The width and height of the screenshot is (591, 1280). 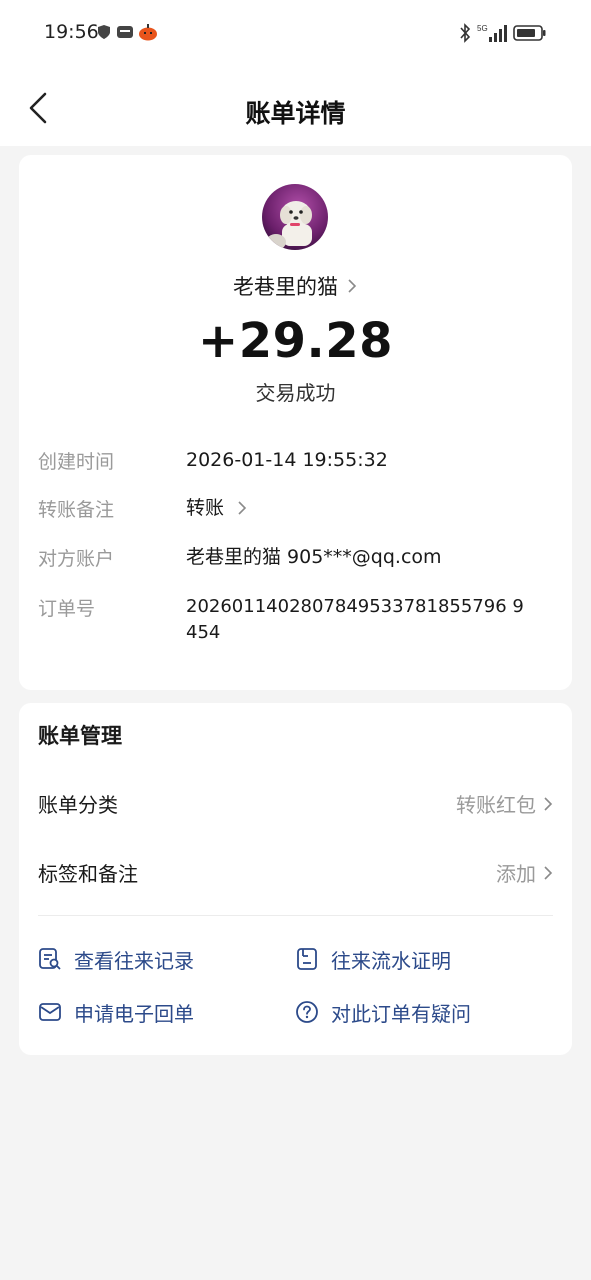 I want to click on action-label: 往来流水证明, so click(x=391, y=960).